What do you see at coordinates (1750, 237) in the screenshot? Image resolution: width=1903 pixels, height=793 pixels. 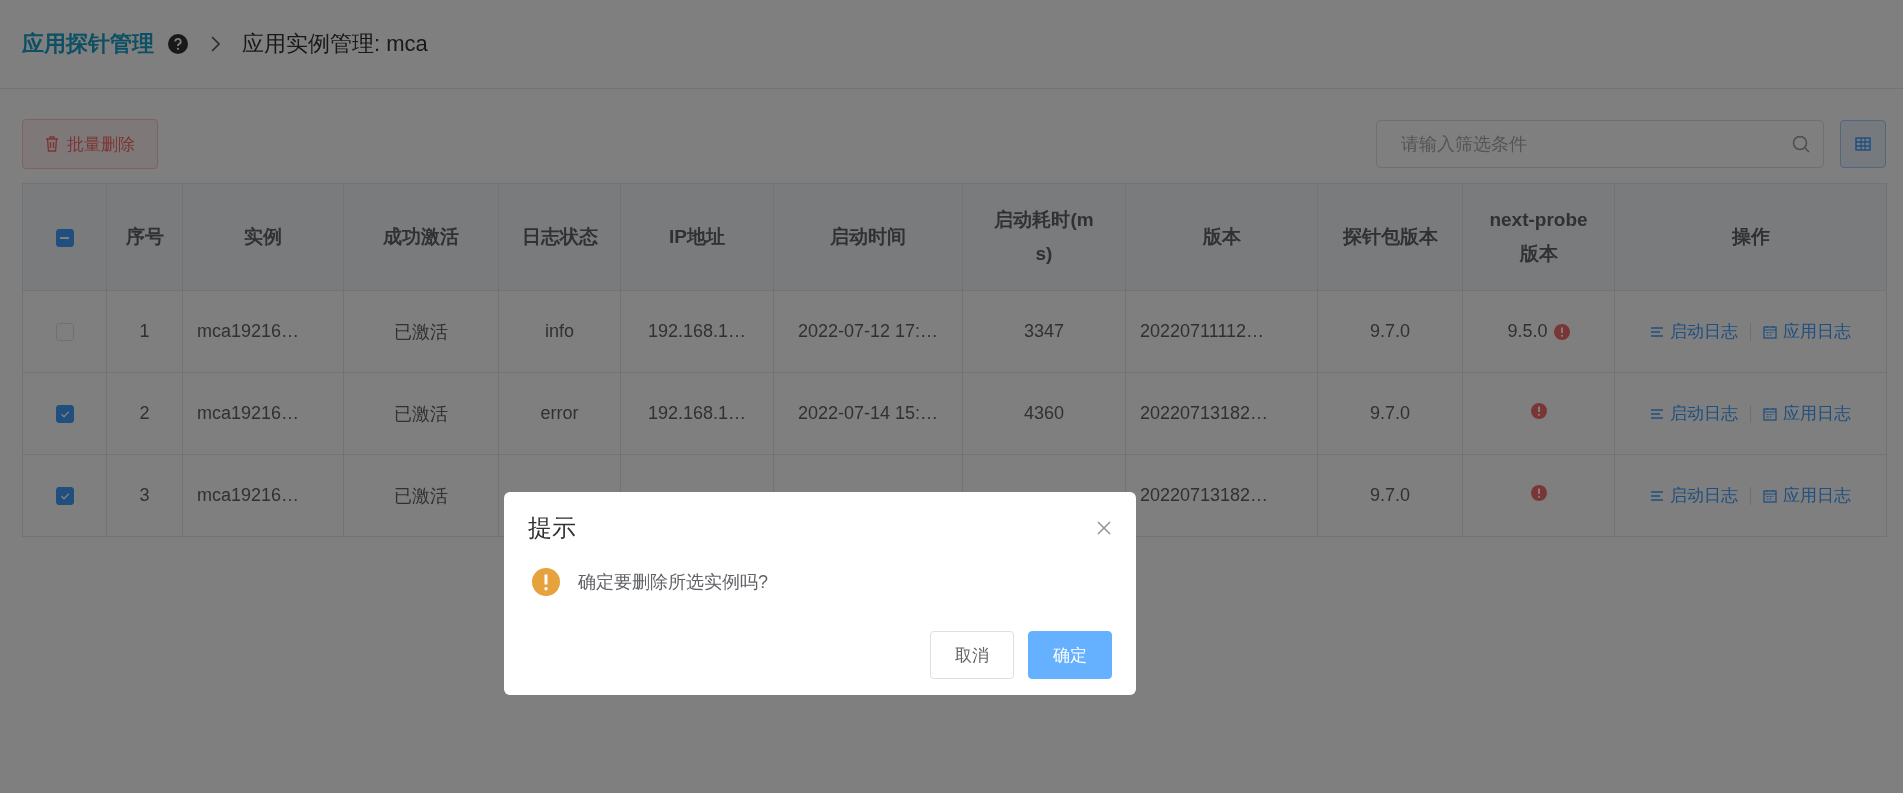 I see `column-header: 操作` at bounding box center [1750, 237].